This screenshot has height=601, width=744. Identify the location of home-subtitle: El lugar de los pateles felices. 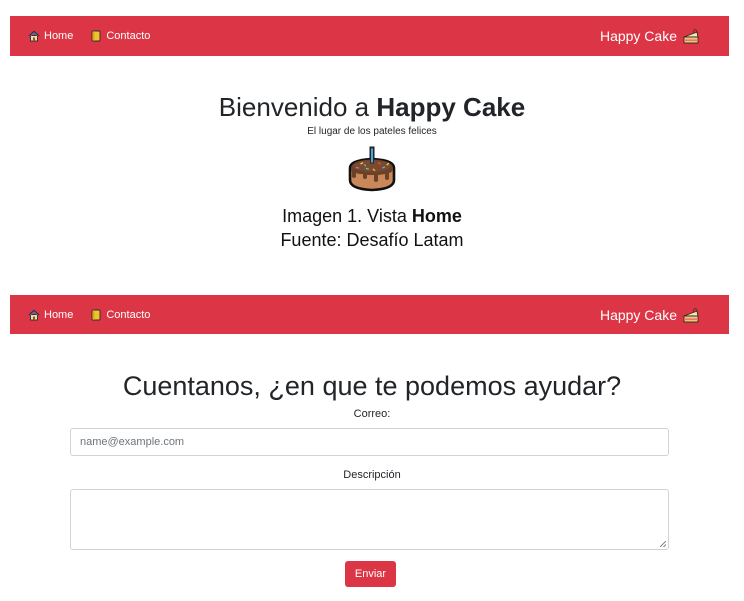
(372, 131).